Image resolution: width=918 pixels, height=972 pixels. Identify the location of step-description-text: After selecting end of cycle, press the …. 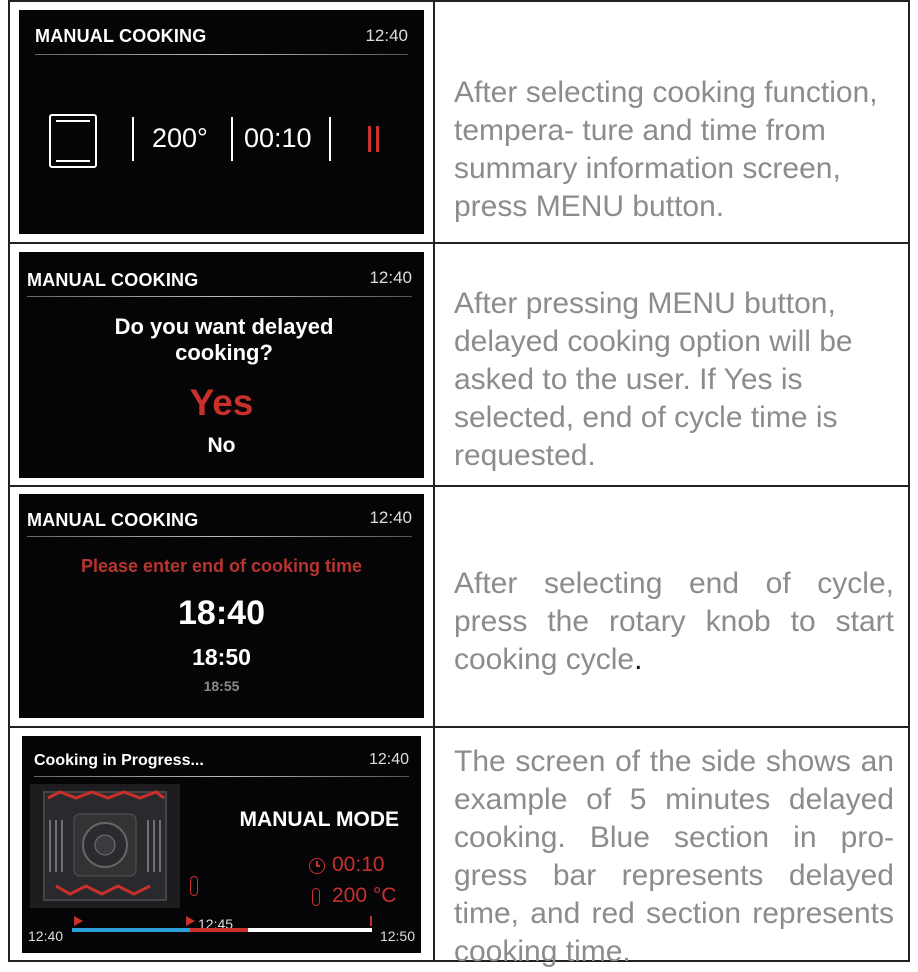
(674, 622).